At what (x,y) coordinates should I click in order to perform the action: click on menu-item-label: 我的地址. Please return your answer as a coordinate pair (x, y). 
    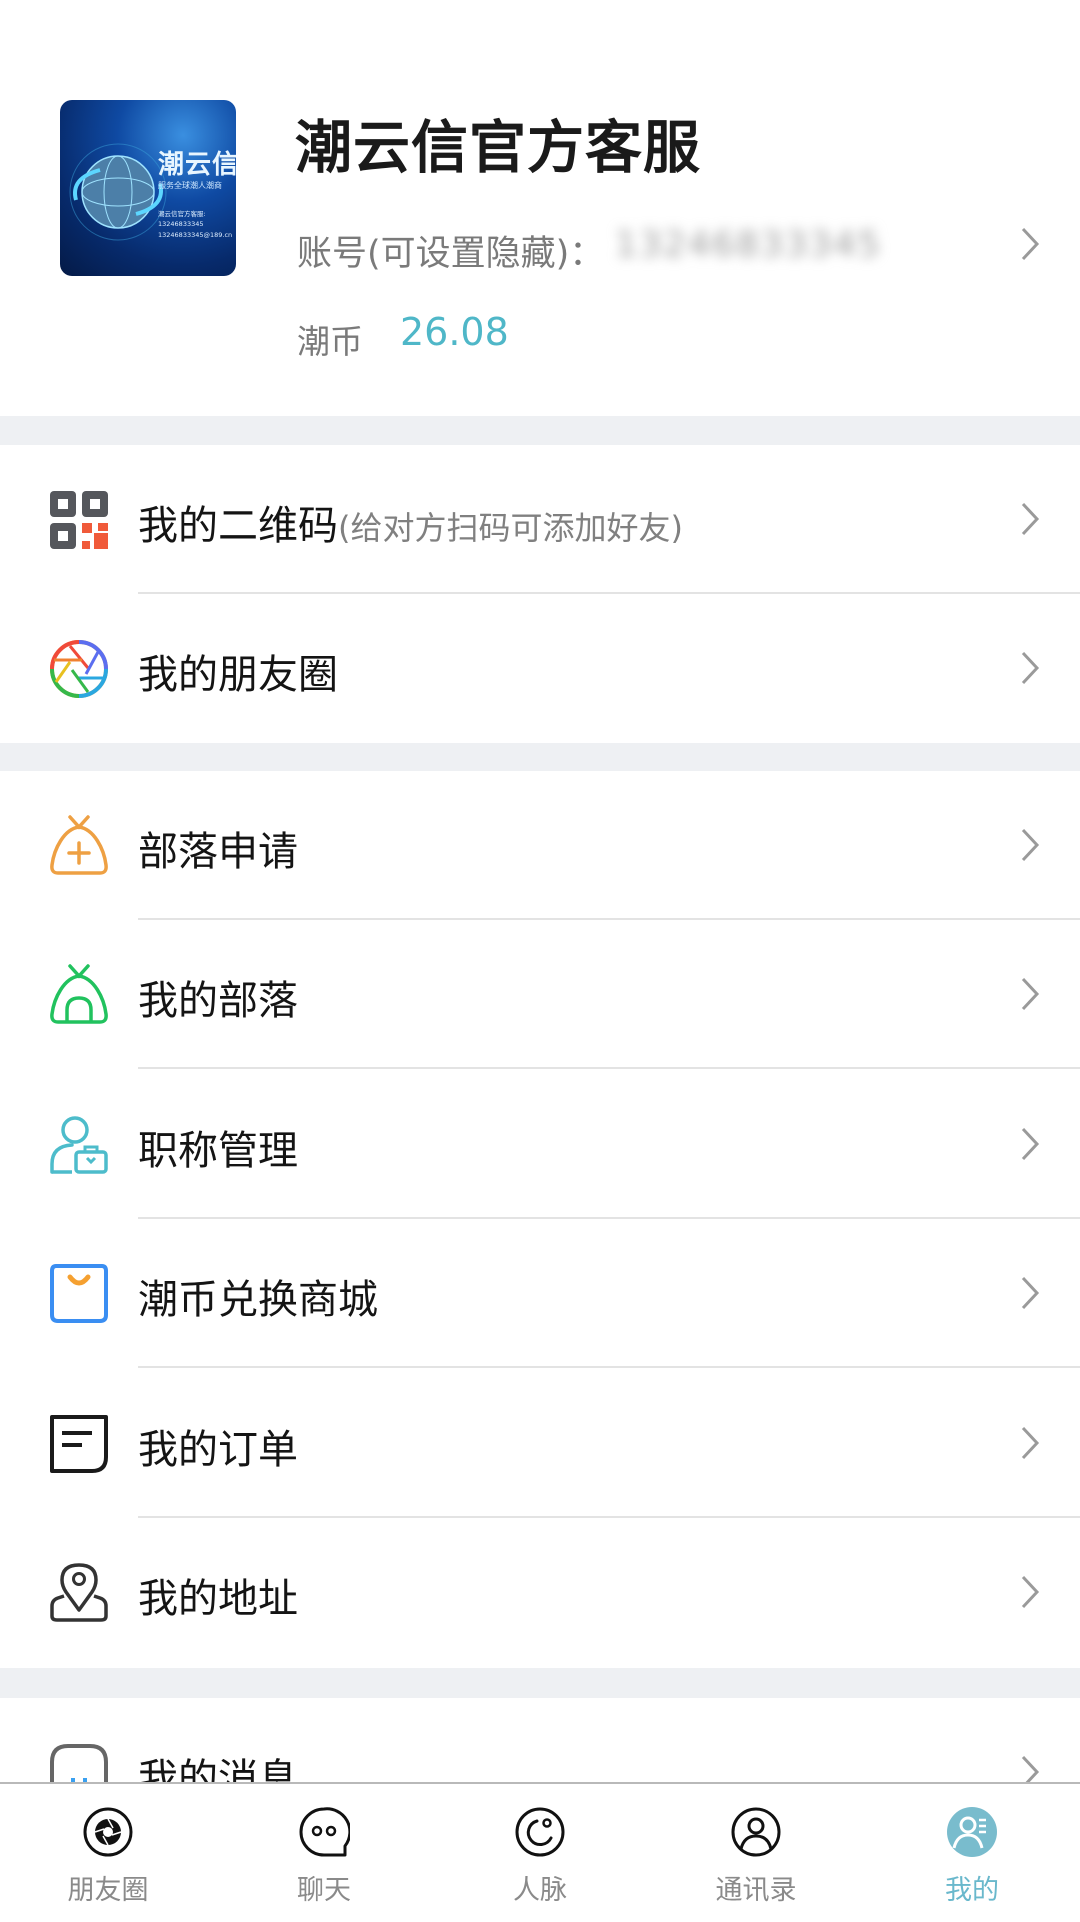
    Looking at the image, I should click on (218, 1599).